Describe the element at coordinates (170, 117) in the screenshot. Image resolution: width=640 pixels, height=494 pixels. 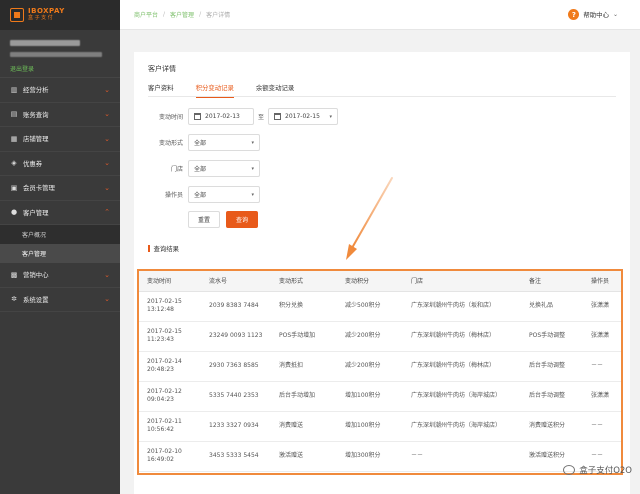
I see `time-label: 变动时间` at that location.